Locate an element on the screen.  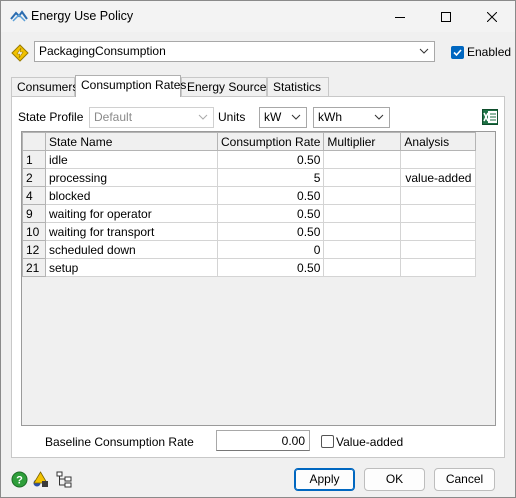
table-row: 2 processing 5 value-added is located at coordinates (249, 177).